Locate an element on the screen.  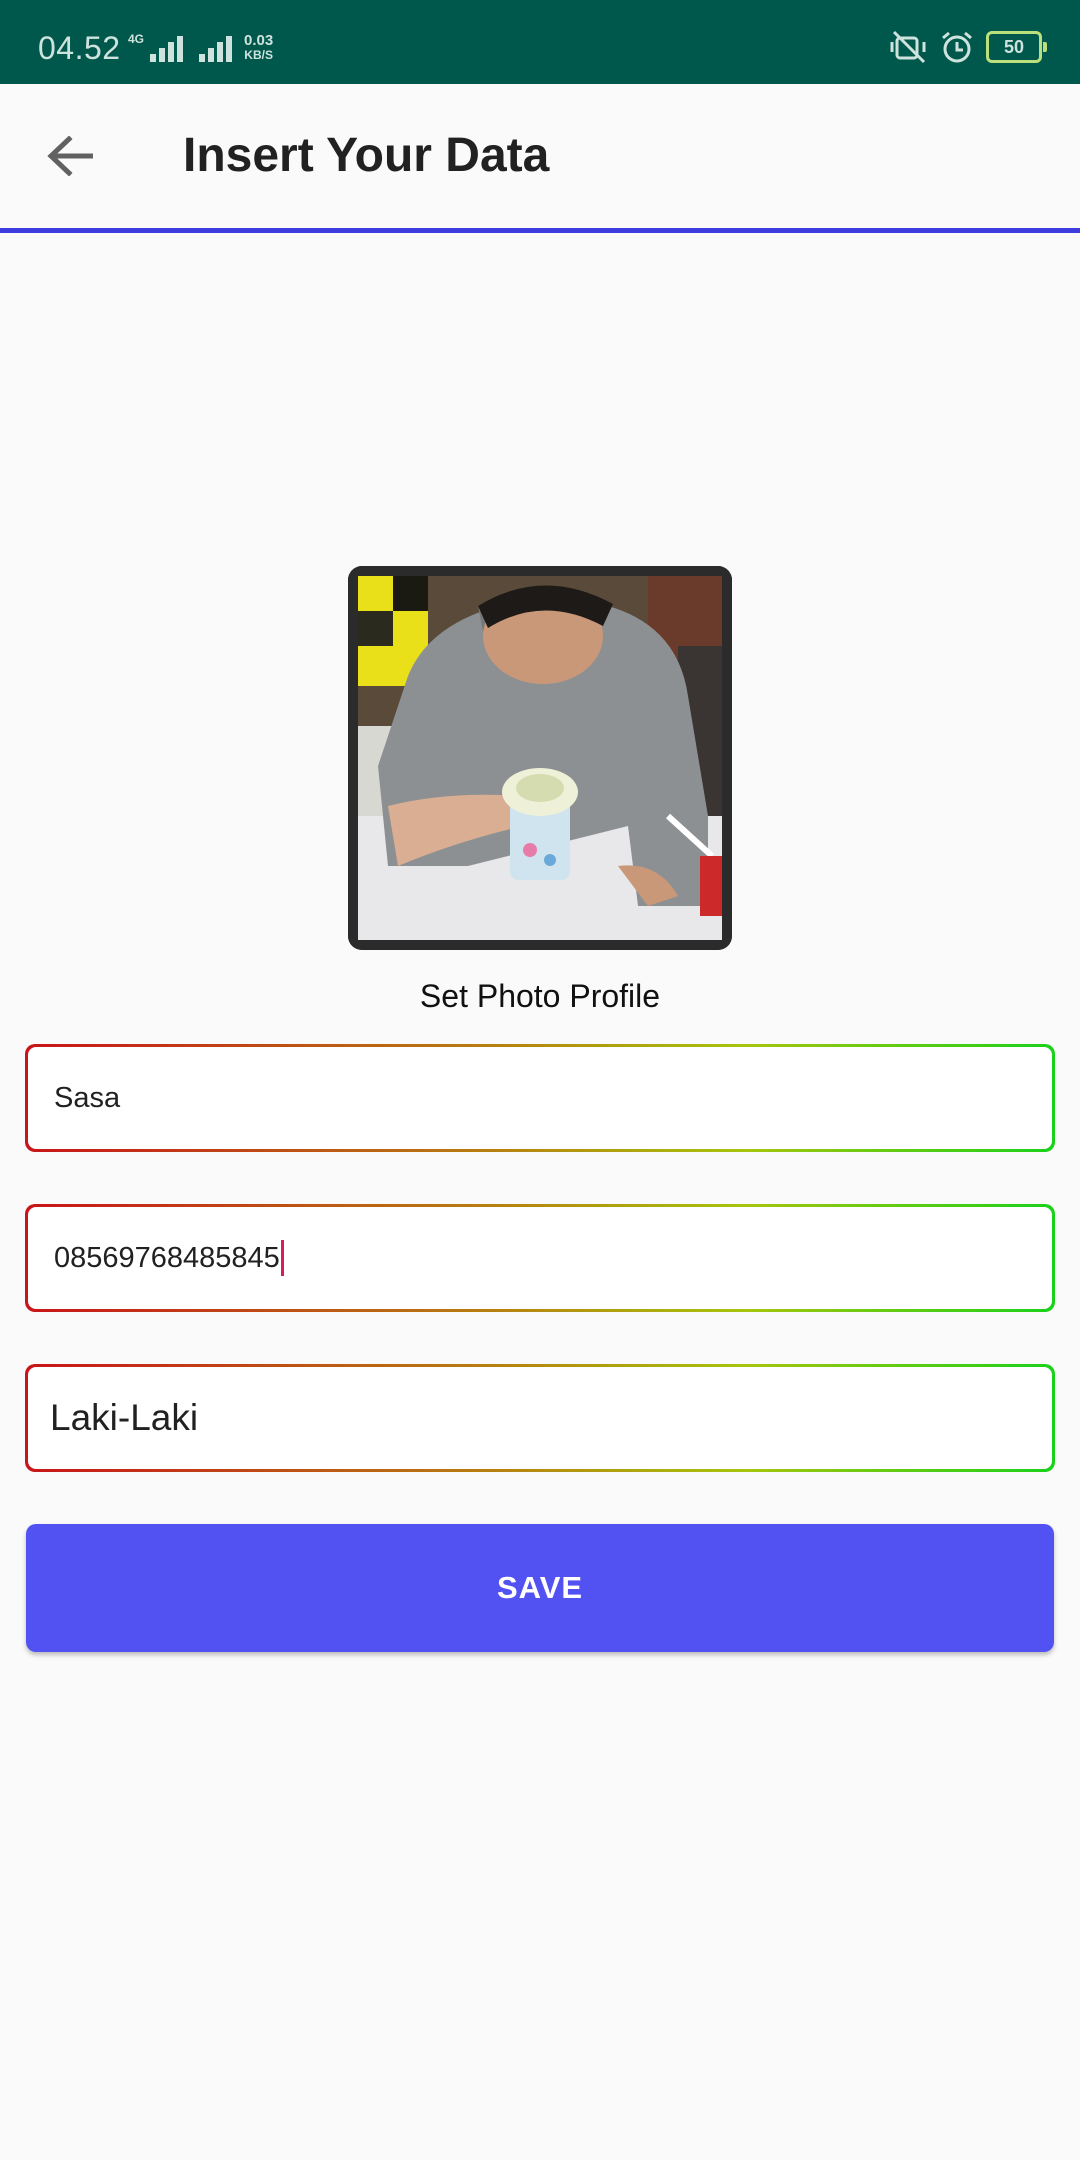
network-type-label: 4G is located at coordinates (136, 39).